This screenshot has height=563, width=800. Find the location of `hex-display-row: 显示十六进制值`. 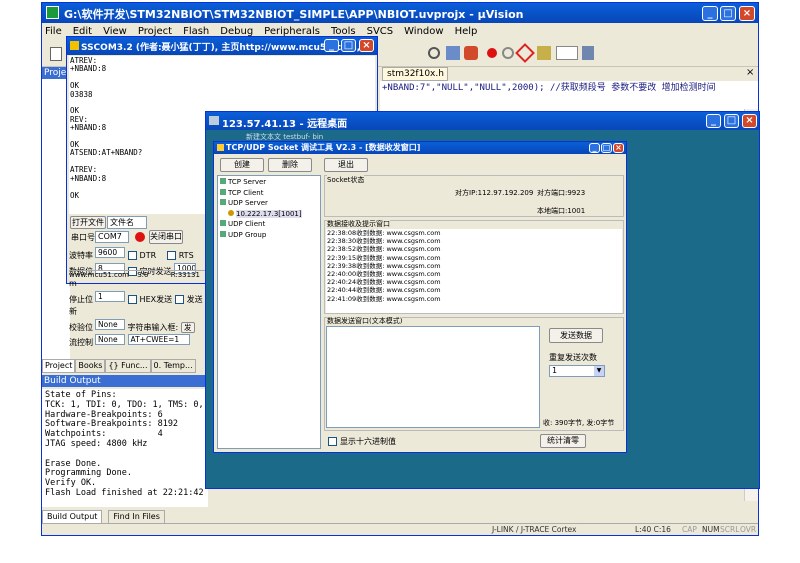

hex-display-row: 显示十六进制值 is located at coordinates (362, 441).